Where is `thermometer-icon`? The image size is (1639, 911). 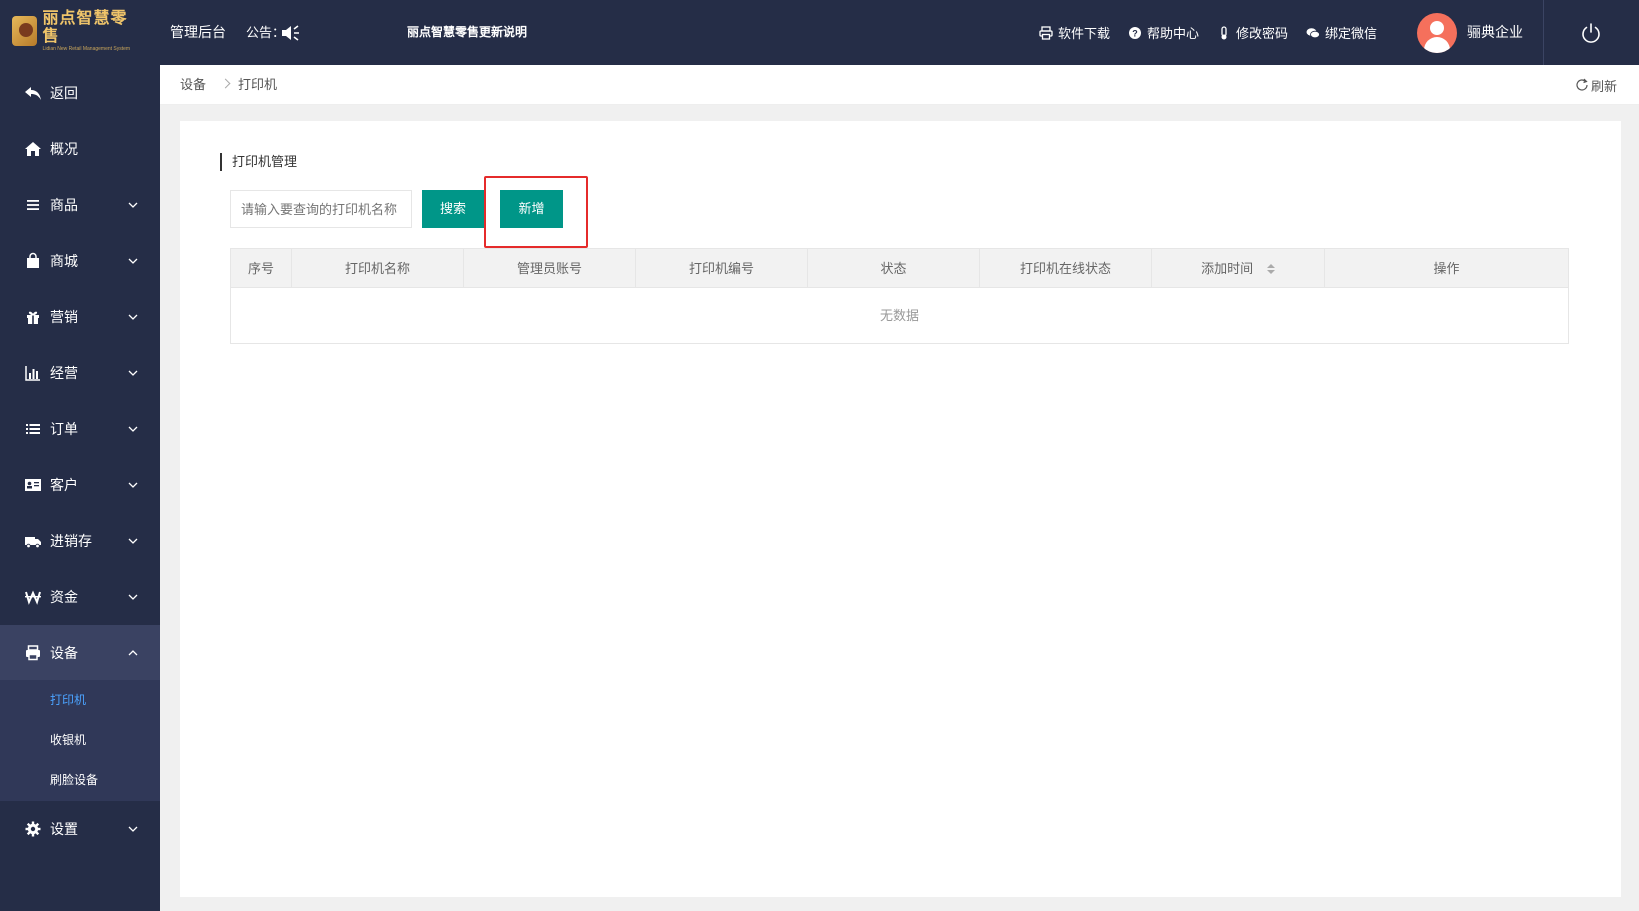
thermometer-icon is located at coordinates (1224, 32).